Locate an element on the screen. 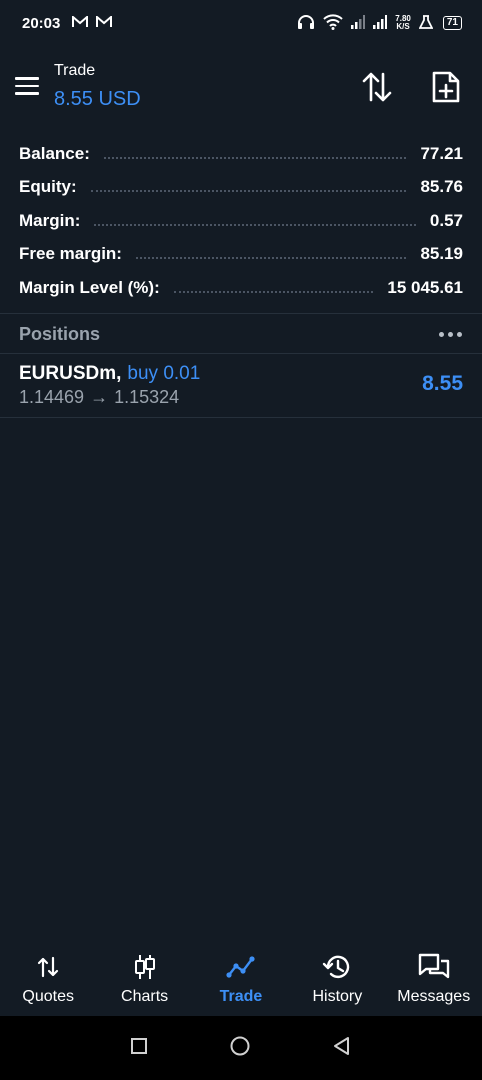 The height and width of the screenshot is (1080, 482). history-icon is located at coordinates (337, 967).